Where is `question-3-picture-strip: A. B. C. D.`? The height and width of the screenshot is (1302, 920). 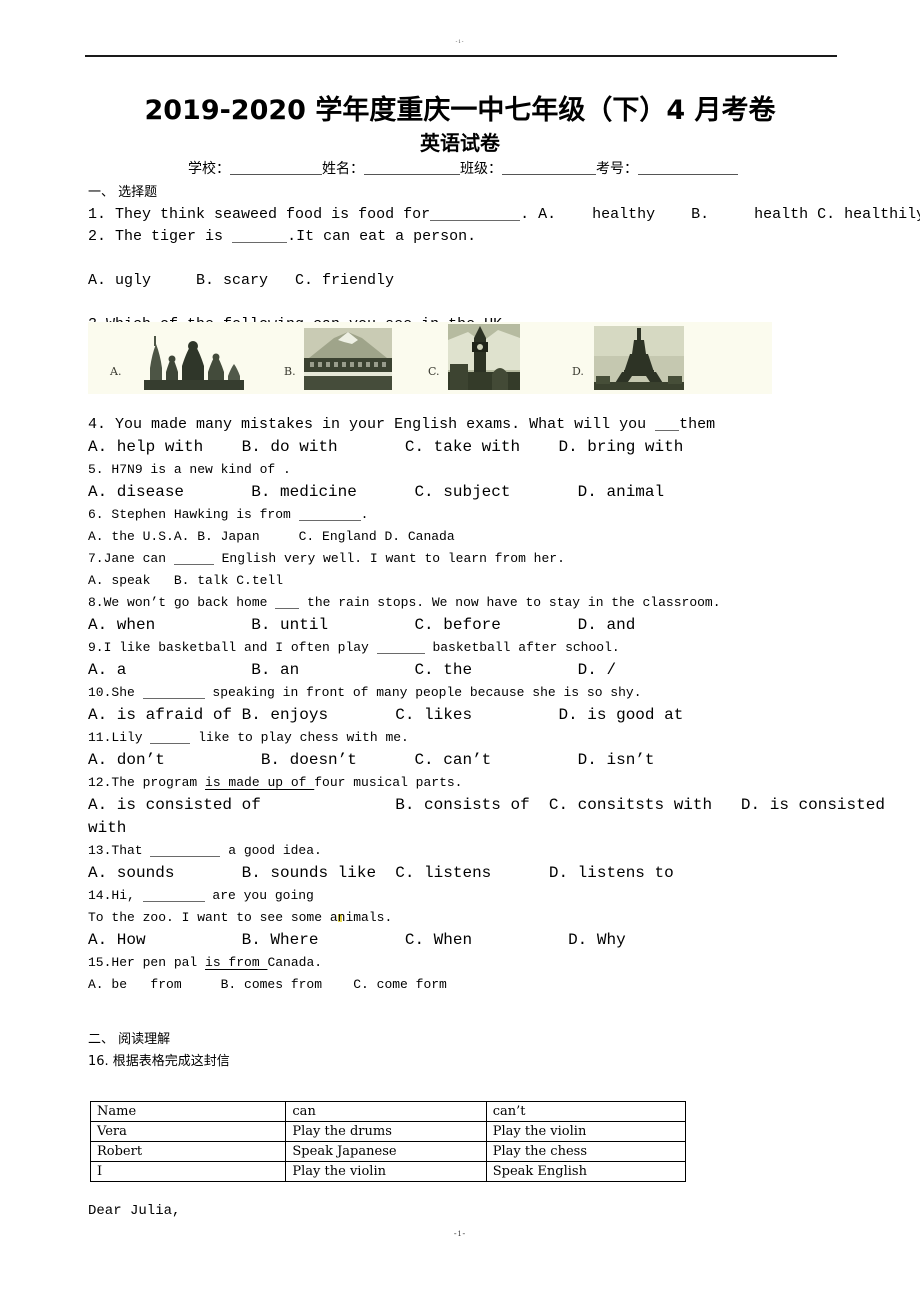
question-3-picture-strip: A. B. C. D. is located at coordinates (430, 358).